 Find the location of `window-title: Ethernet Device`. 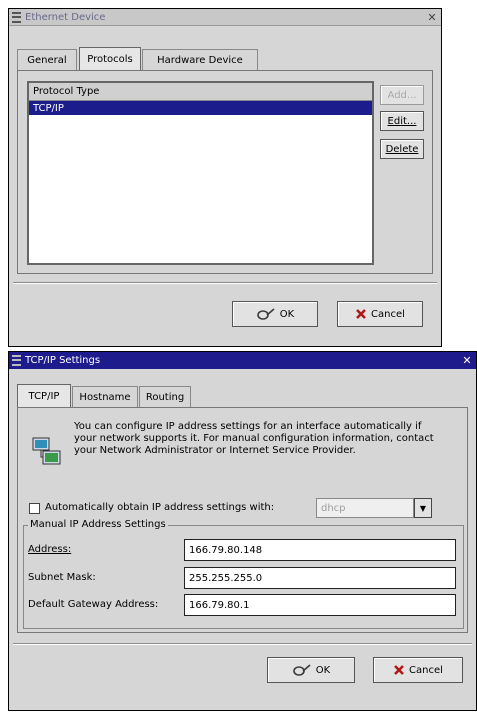

window-title: Ethernet Device is located at coordinates (65, 17).